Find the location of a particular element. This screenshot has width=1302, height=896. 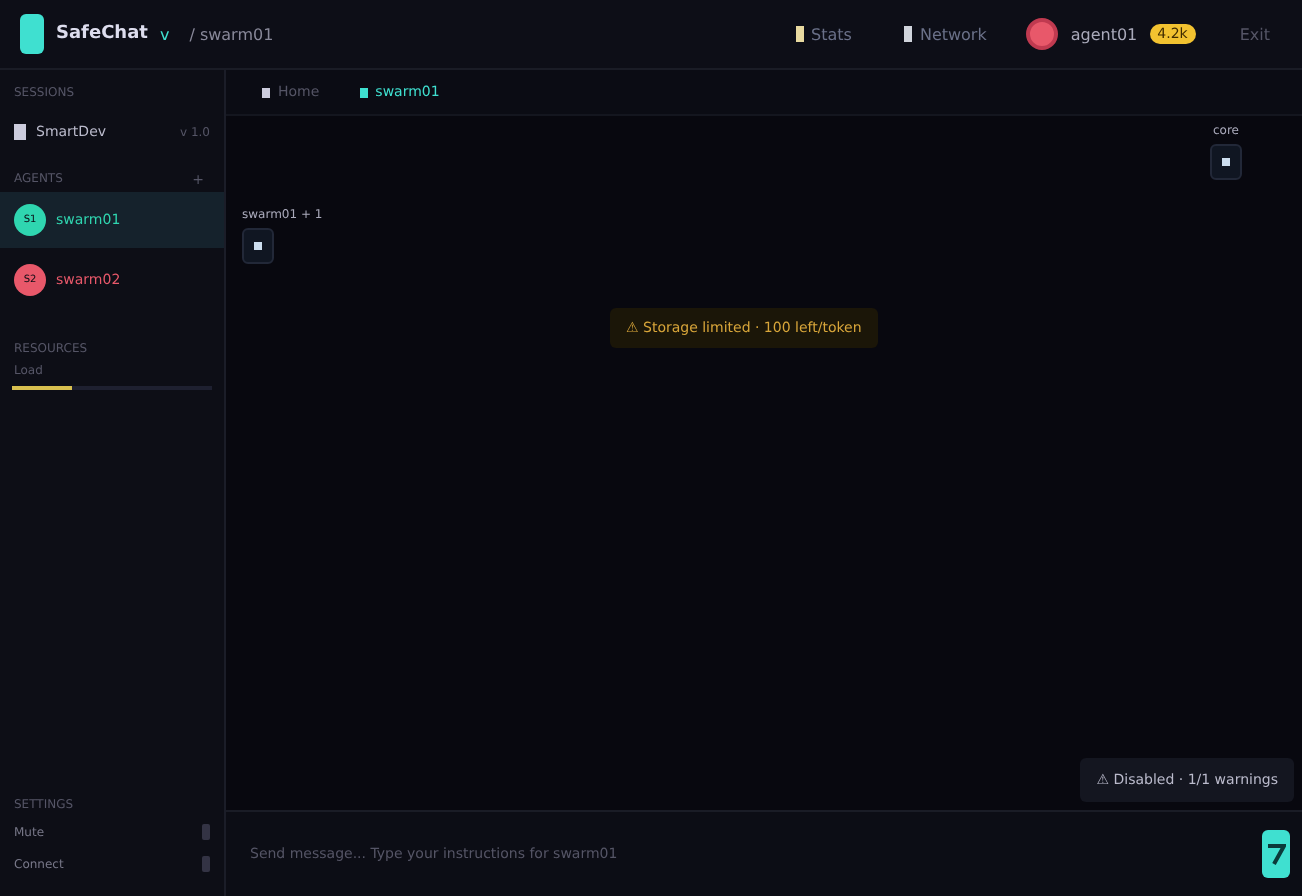

send-icon is located at coordinates (1276, 854).